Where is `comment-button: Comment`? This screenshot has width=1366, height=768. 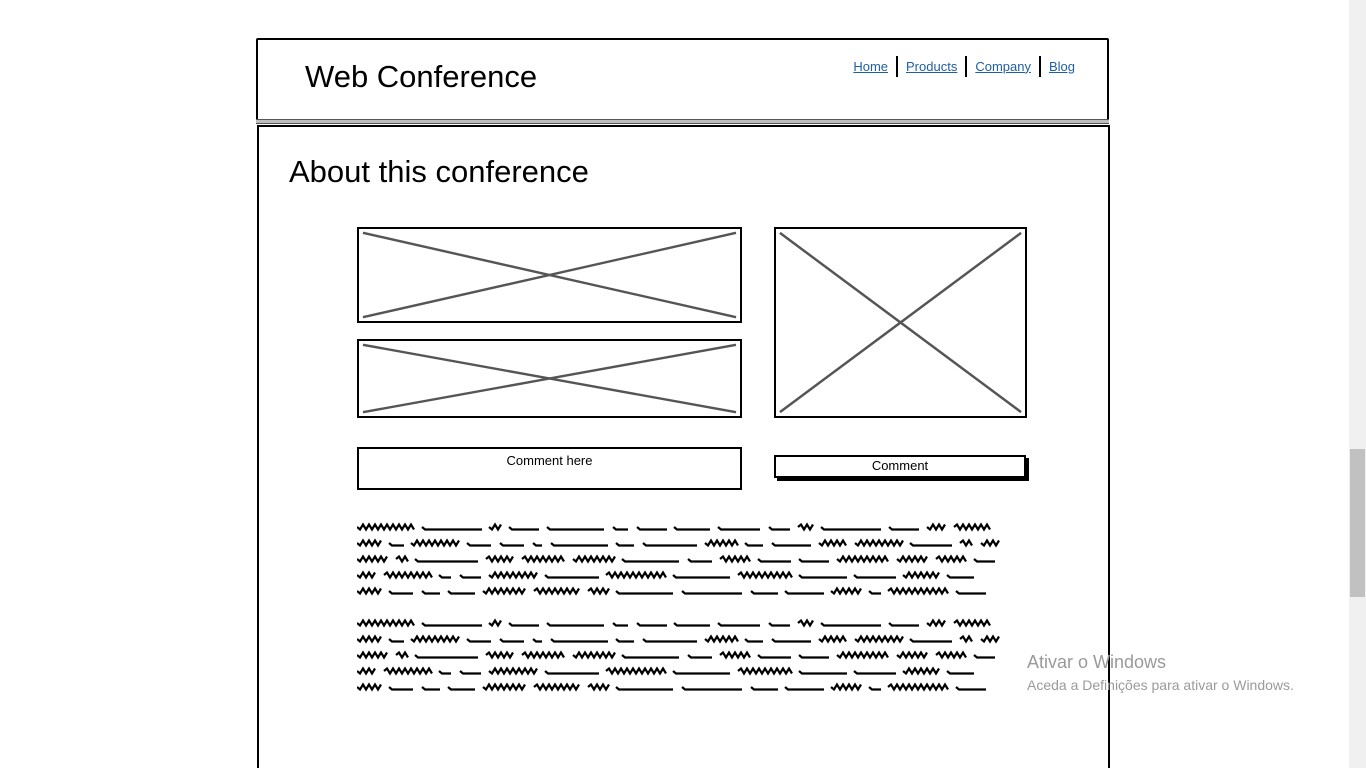 comment-button: Comment is located at coordinates (900, 466).